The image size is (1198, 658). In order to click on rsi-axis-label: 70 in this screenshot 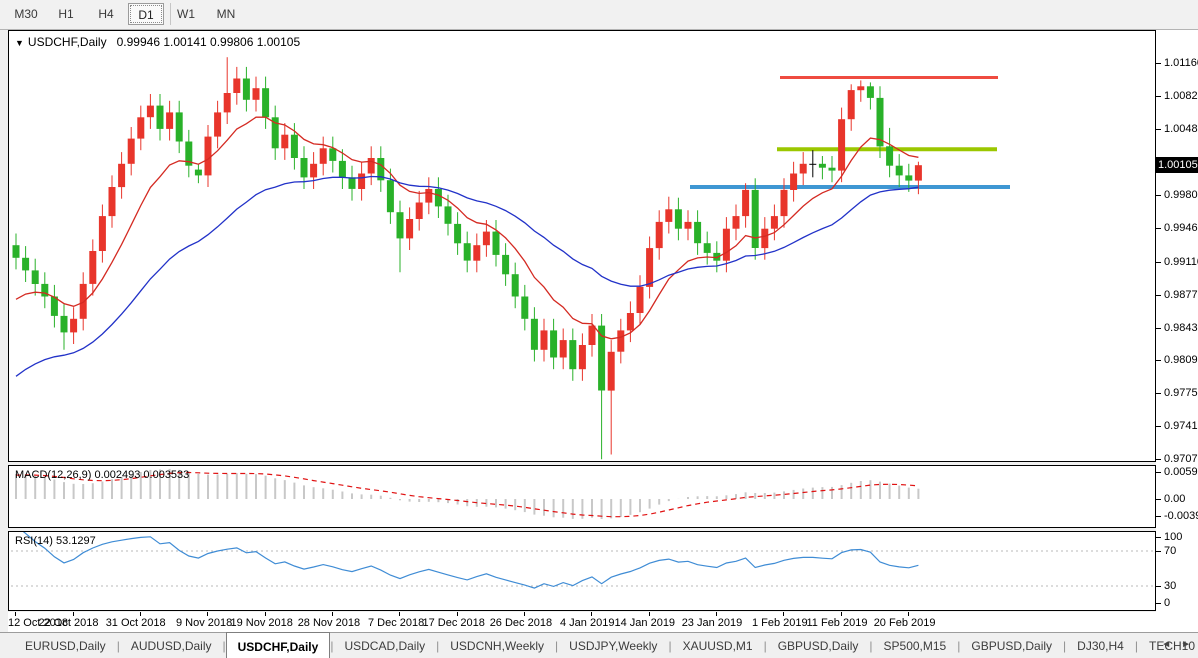, I will do `click(1170, 551)`.